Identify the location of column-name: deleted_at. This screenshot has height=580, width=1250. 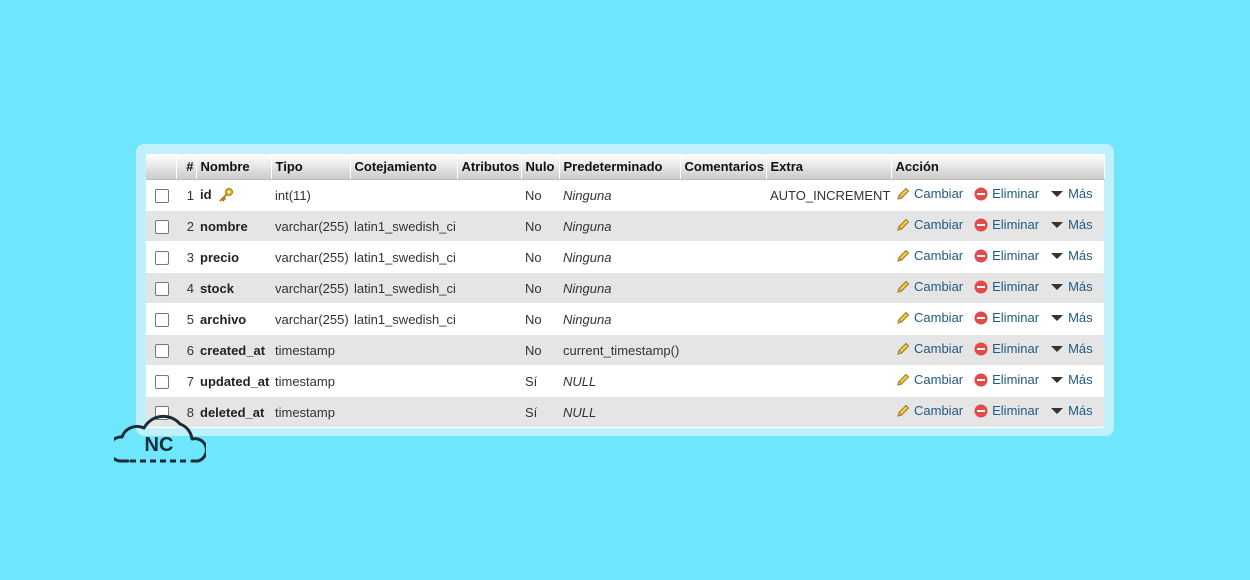
(233, 412).